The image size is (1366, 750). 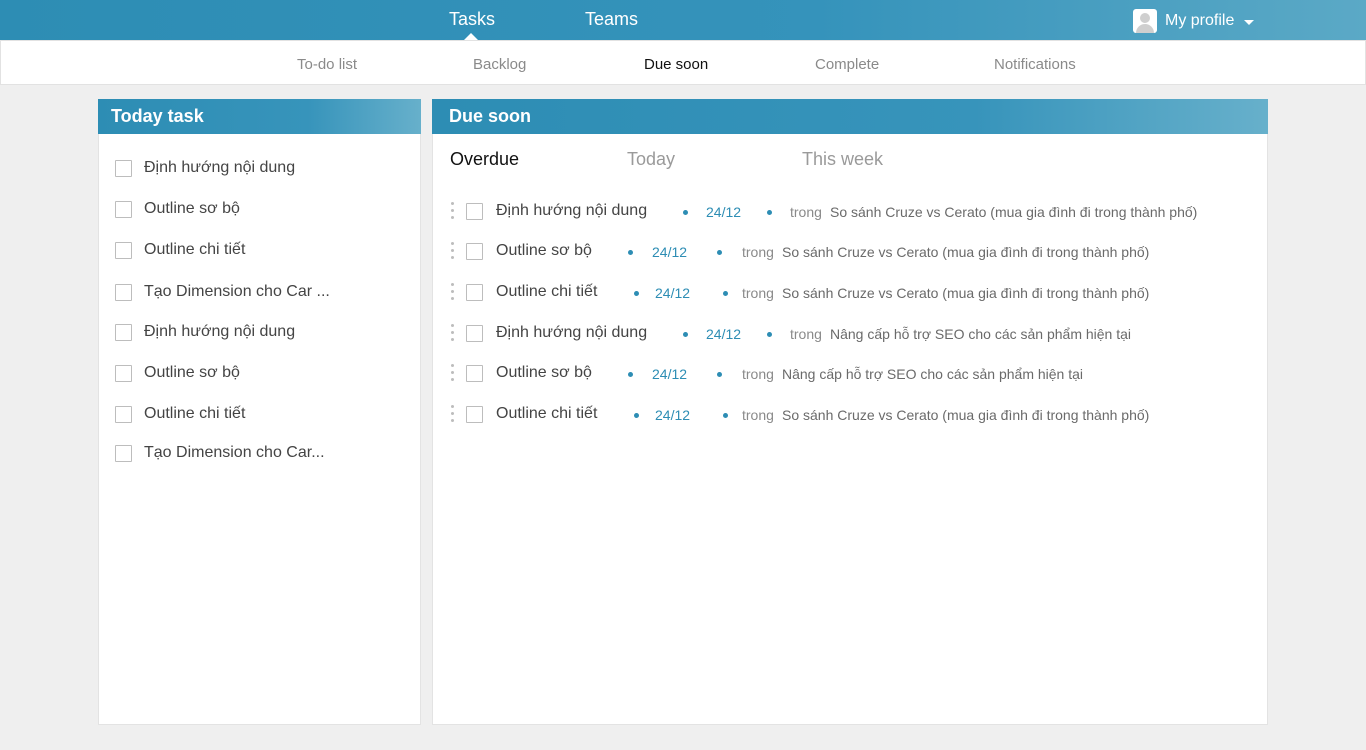 I want to click on tab-this-week: This week, so click(x=842, y=159).